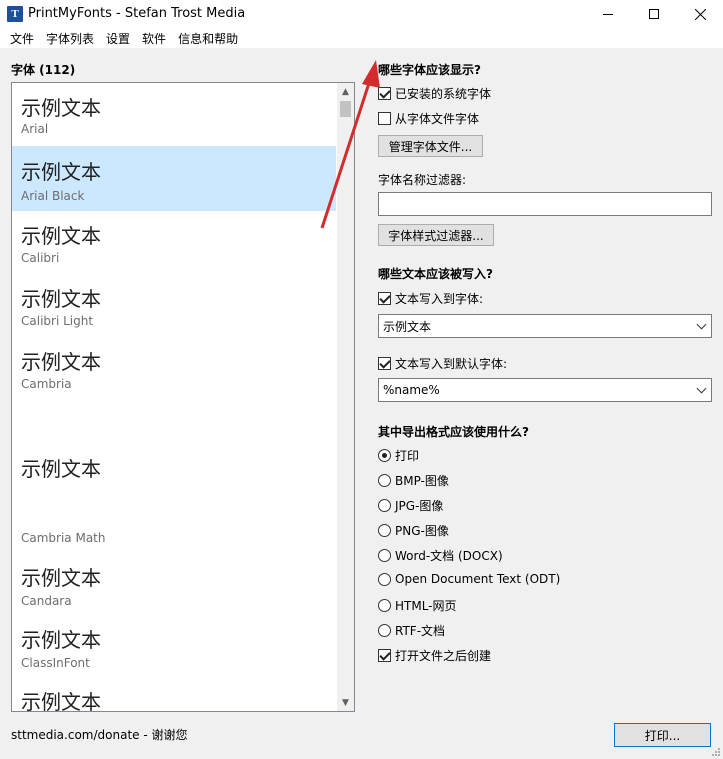 The image size is (723, 759). Describe the element at coordinates (350, 144) in the screenshot. I see `annotation-arrow-icon` at that location.